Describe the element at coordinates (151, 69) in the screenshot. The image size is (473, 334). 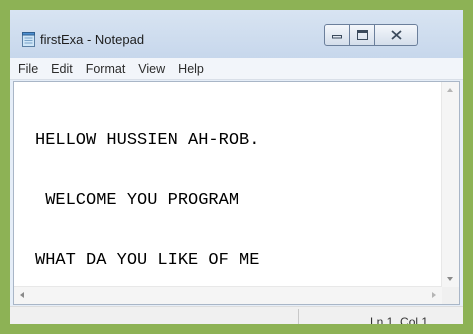
I see `menu-view: View` at that location.